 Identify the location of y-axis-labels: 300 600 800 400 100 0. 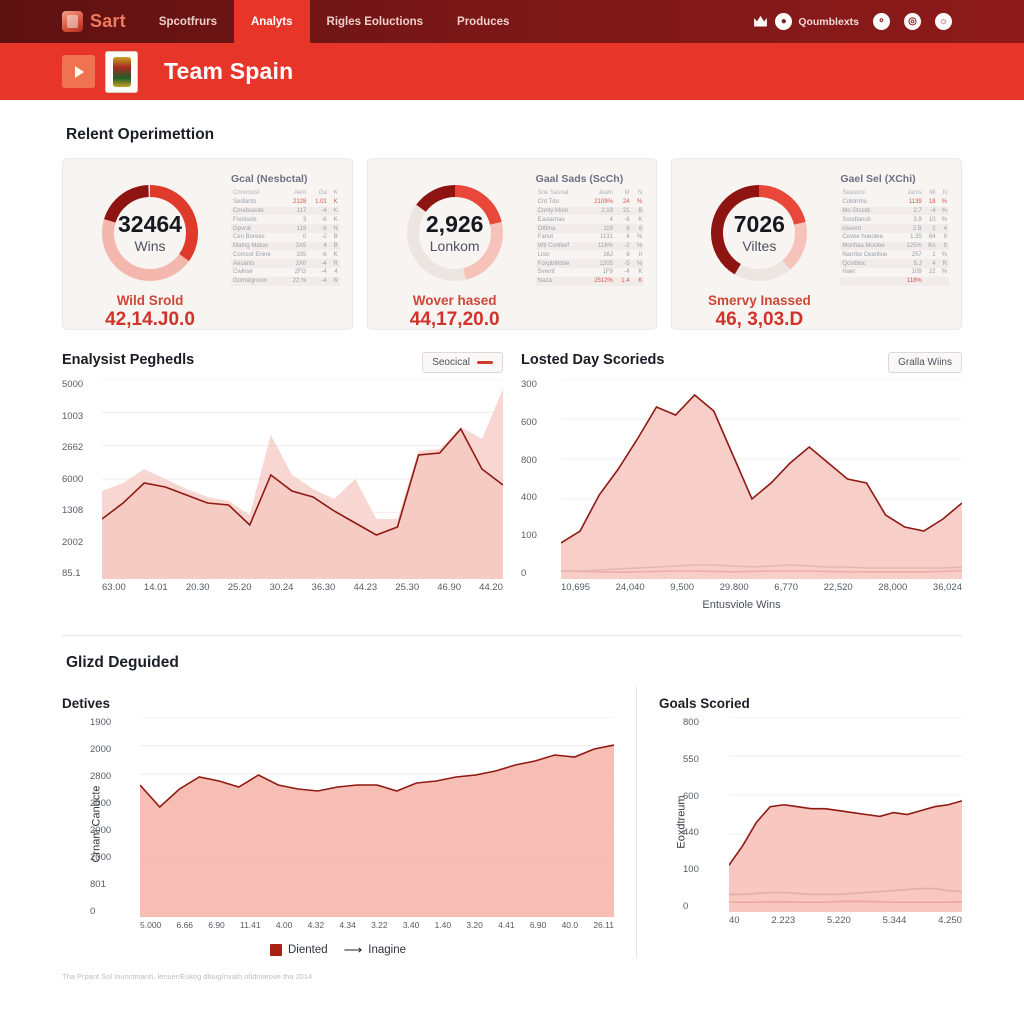
(529, 479).